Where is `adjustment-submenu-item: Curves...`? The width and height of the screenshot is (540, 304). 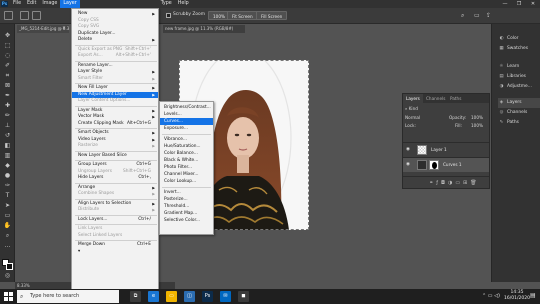 adjustment-submenu-item: Curves... is located at coordinates (186, 121).